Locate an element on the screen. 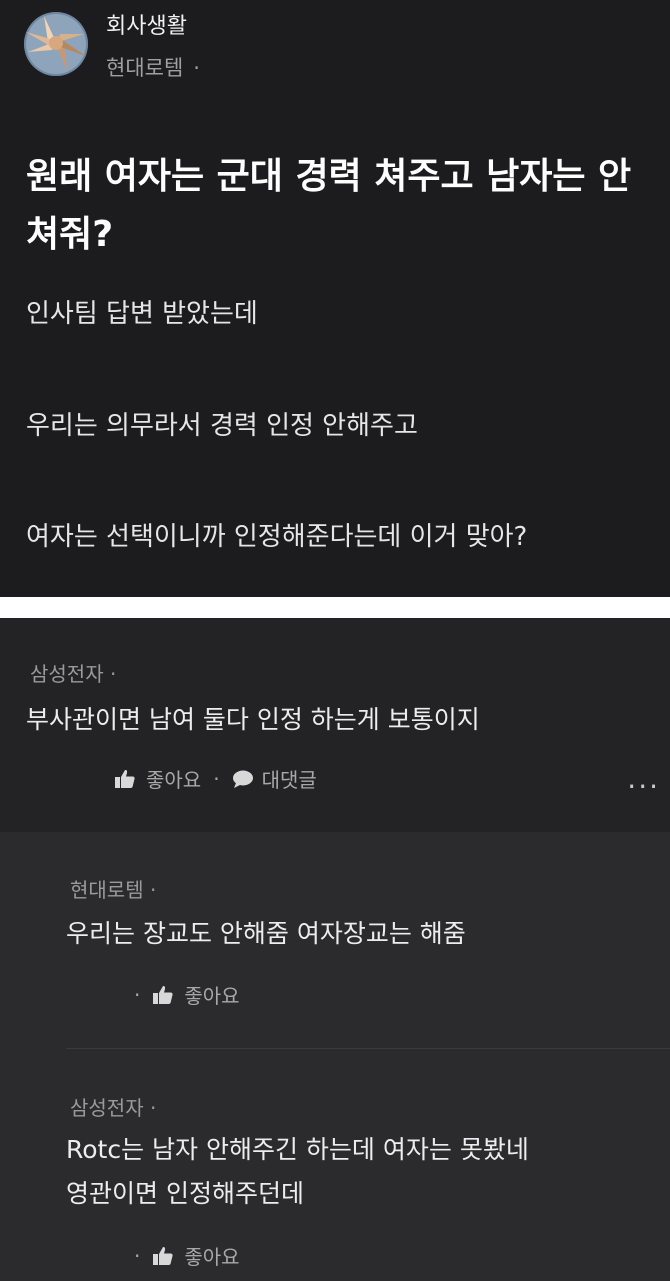 The height and width of the screenshot is (1281, 670). post-body-line-2: 우리는 의무라서 경력 인정 안해주고 is located at coordinates (222, 426).